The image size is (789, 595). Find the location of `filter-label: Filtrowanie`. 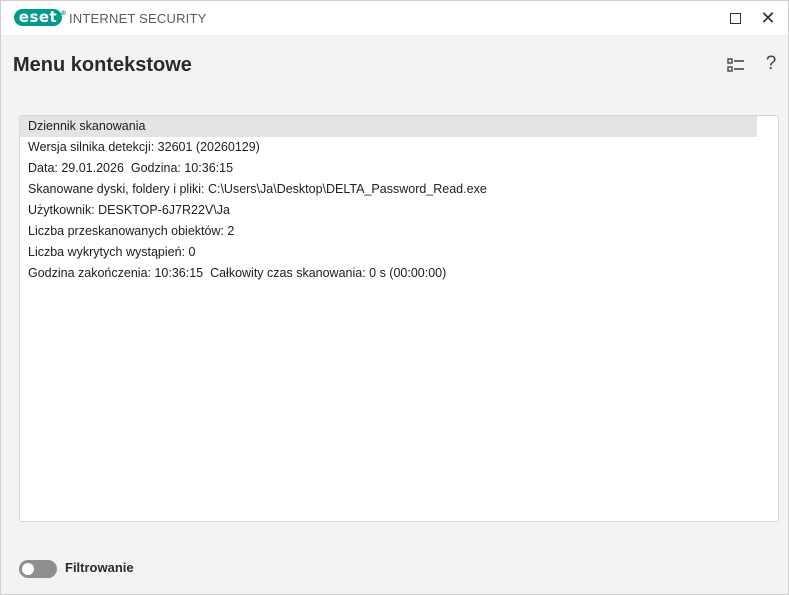

filter-label: Filtrowanie is located at coordinates (99, 567).